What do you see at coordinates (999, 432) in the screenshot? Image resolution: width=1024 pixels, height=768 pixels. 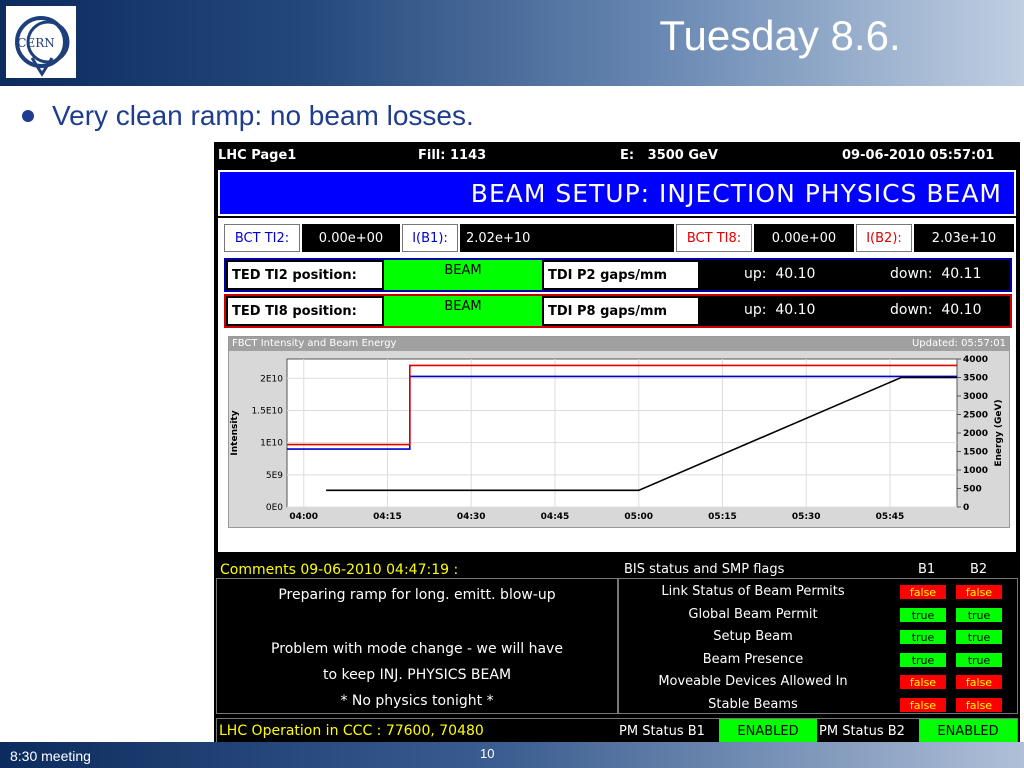 I see `y2-axis-label: Energy (GeV)` at bounding box center [999, 432].